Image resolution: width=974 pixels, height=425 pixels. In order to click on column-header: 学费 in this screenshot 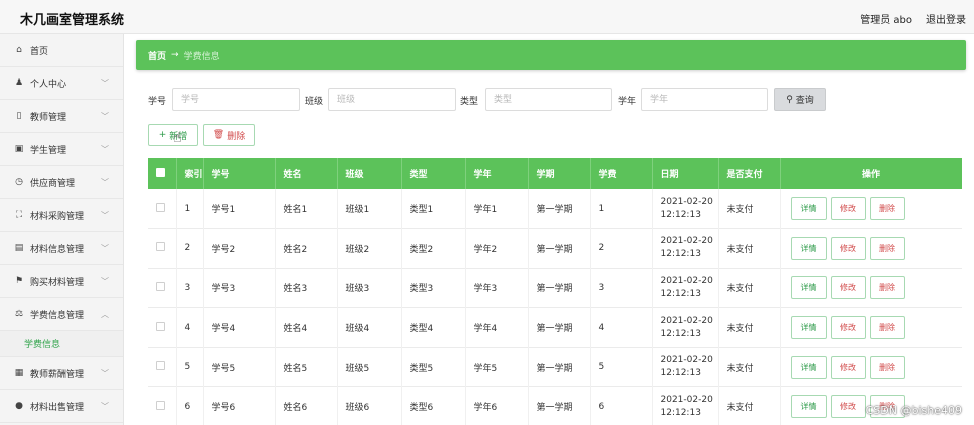, I will do `click(621, 173)`.